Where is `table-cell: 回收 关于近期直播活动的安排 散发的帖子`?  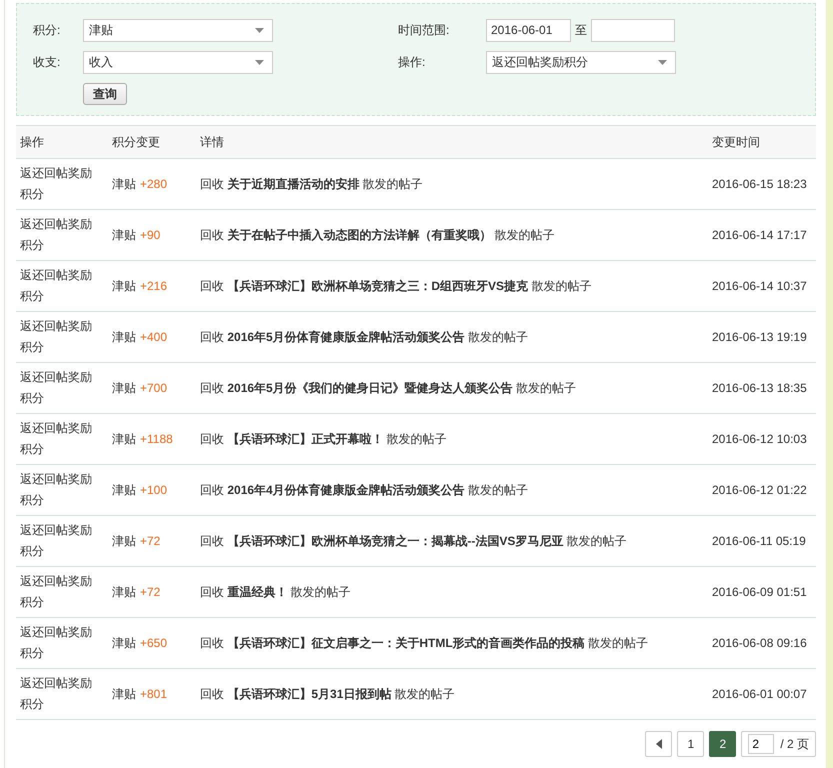
table-cell: 回收 关于近期直播活动的安排 散发的帖子 is located at coordinates (454, 184).